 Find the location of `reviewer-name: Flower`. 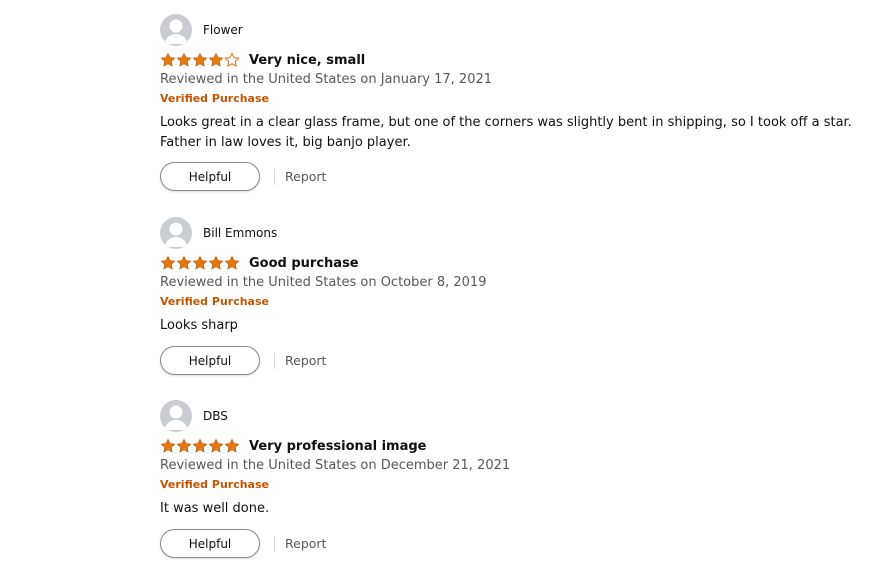

reviewer-name: Flower is located at coordinates (223, 30).